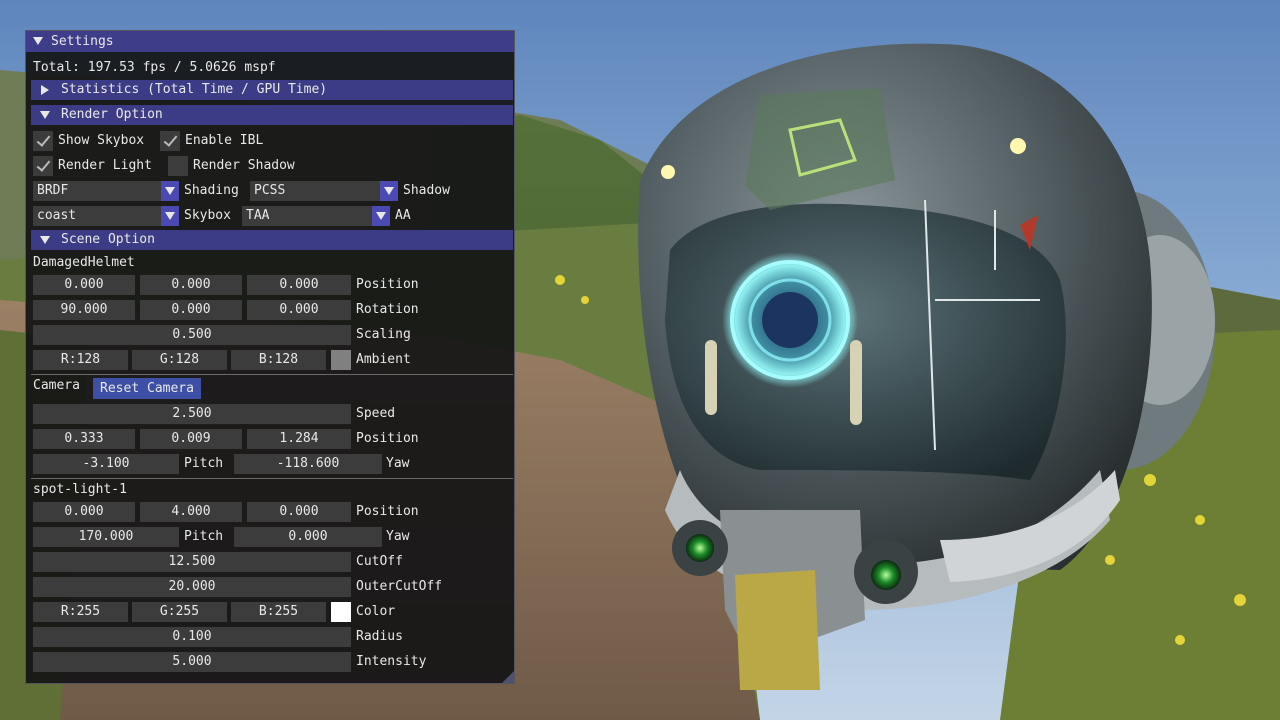 This screenshot has height=720, width=1280. I want to click on light-position-z-input: 0.000, so click(299, 512).